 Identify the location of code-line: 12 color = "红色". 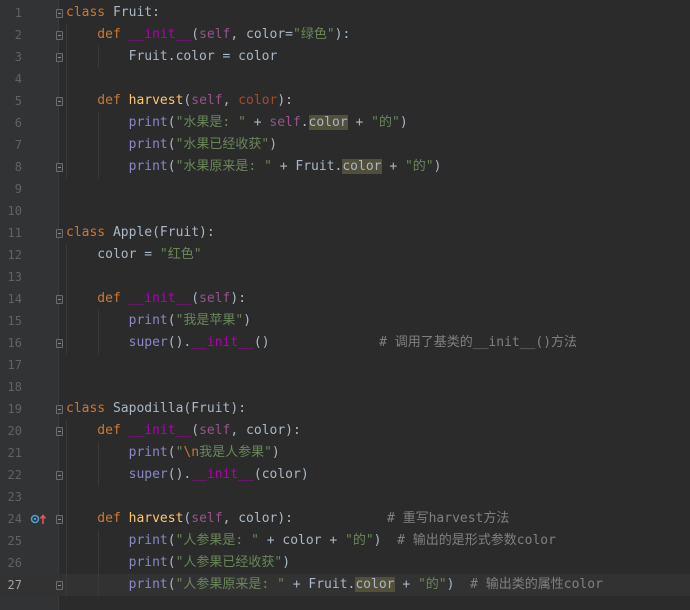
(345, 255).